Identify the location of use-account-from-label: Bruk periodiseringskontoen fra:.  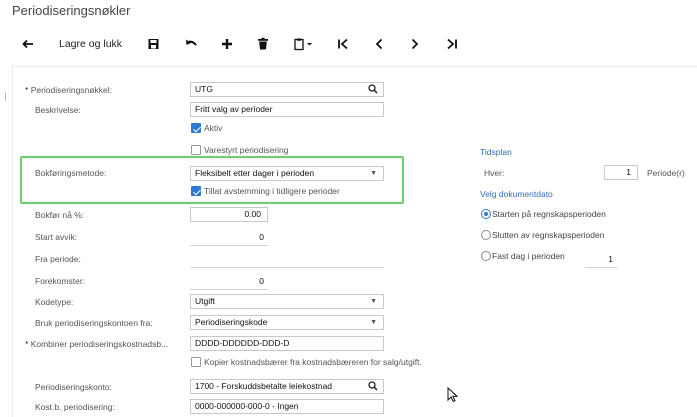
(94, 323).